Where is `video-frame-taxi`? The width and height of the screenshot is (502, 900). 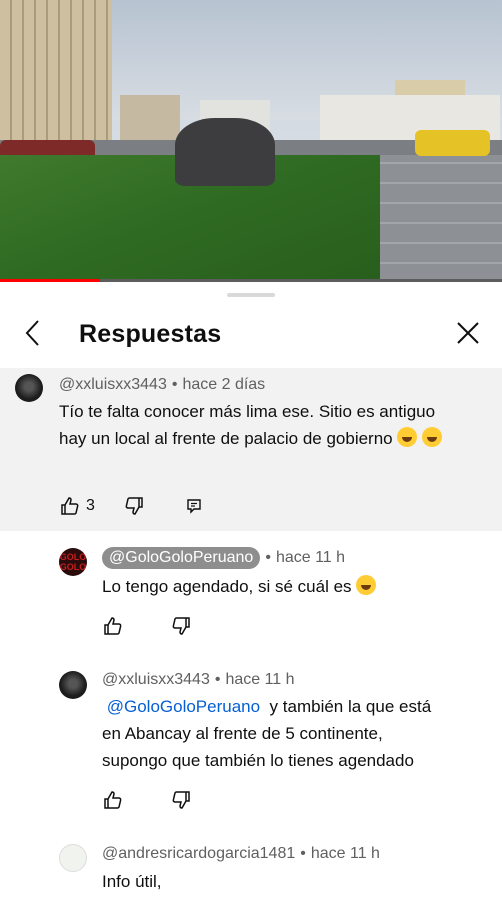 video-frame-taxi is located at coordinates (452, 143).